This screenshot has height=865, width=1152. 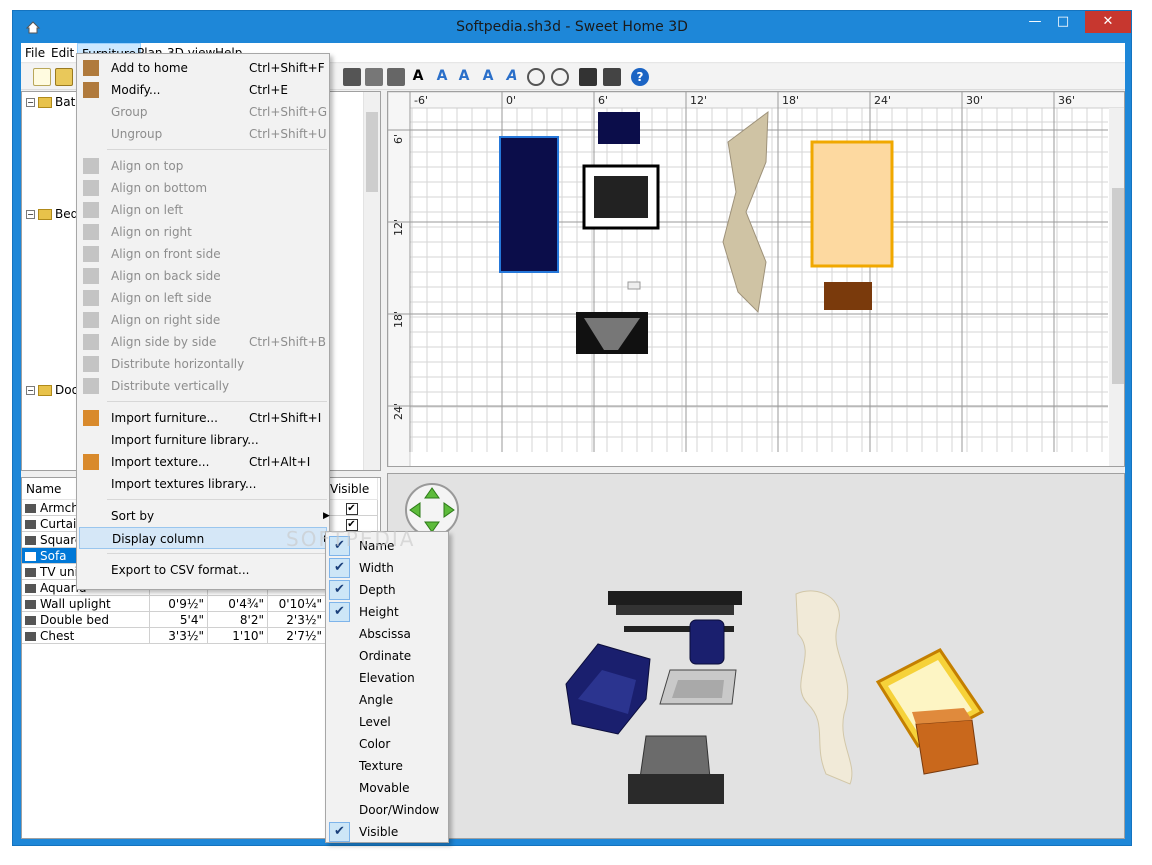 What do you see at coordinates (1063, 22) in the screenshot?
I see `maximize-button: □` at bounding box center [1063, 22].